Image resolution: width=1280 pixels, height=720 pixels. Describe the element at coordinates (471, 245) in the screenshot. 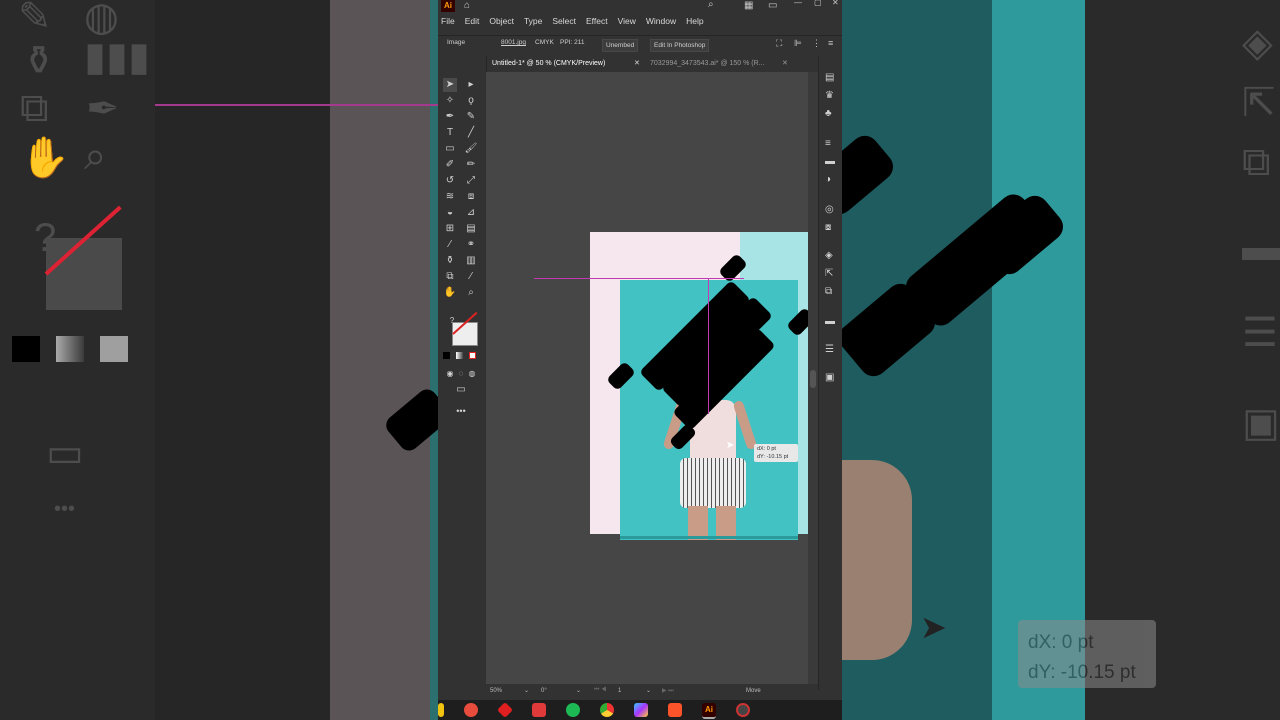

I see `blend-tool-icon: ⚭` at that location.